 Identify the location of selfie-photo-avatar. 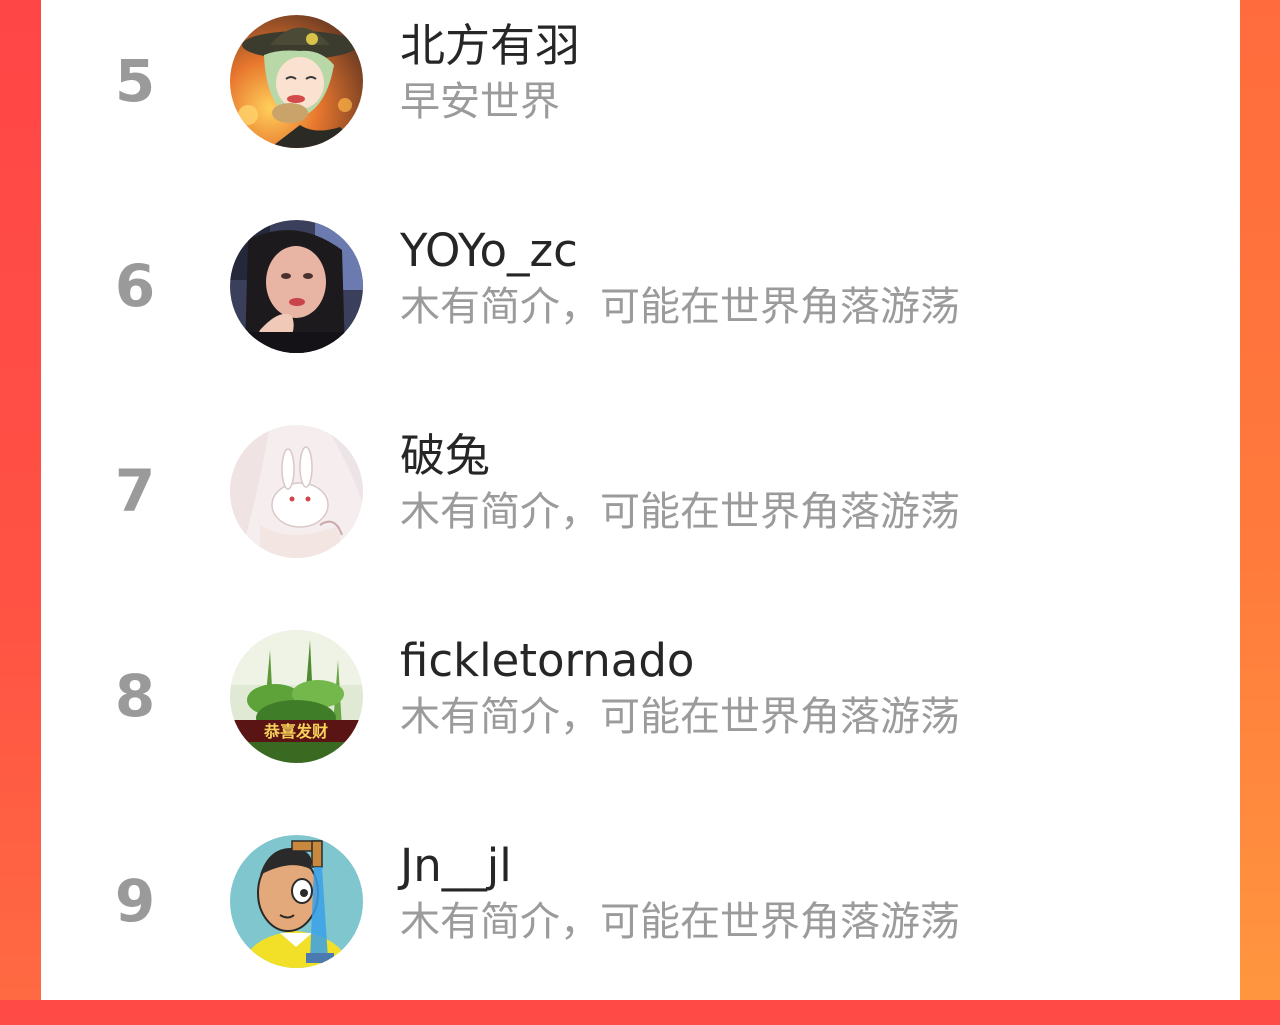
(296, 286).